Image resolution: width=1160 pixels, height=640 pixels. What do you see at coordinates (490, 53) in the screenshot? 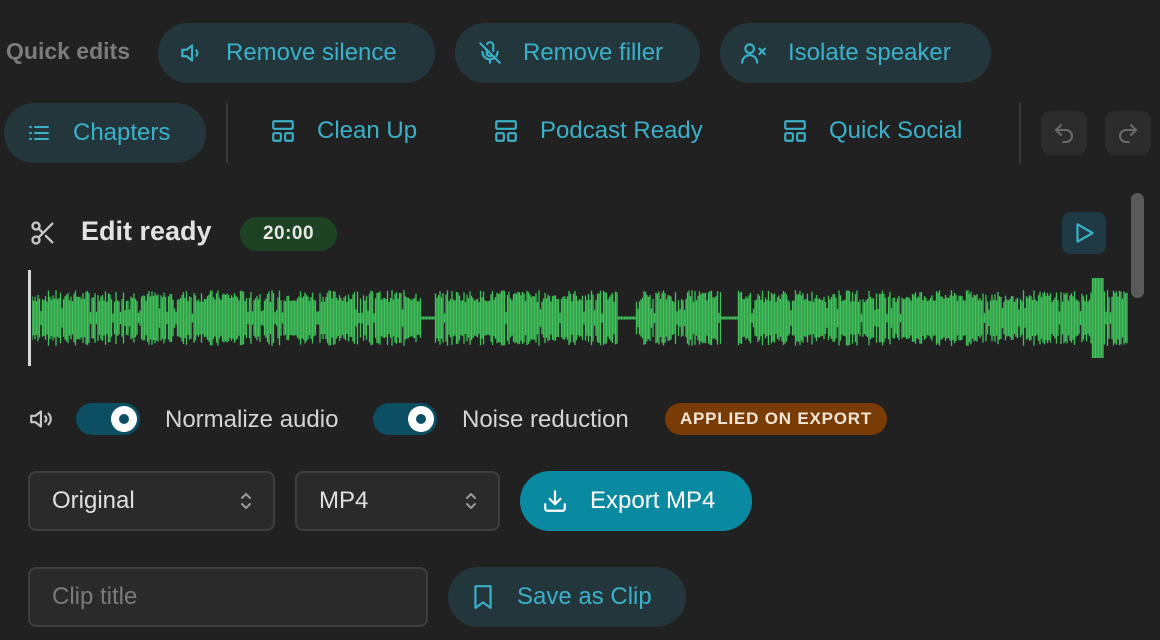
I see `mic-off-icon` at bounding box center [490, 53].